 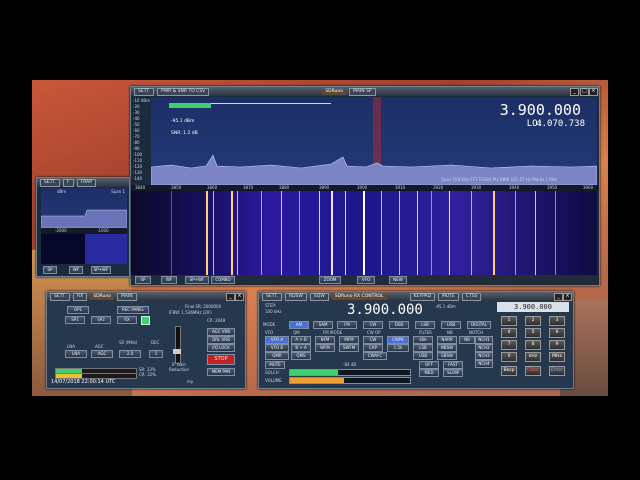 What do you see at coordinates (509, 357) in the screenshot?
I see `key-0: 0` at bounding box center [509, 357].